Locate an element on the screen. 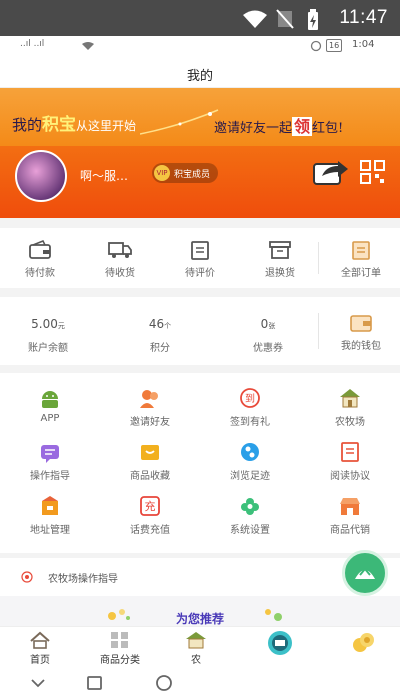  points-value: 46 is located at coordinates (156, 324).